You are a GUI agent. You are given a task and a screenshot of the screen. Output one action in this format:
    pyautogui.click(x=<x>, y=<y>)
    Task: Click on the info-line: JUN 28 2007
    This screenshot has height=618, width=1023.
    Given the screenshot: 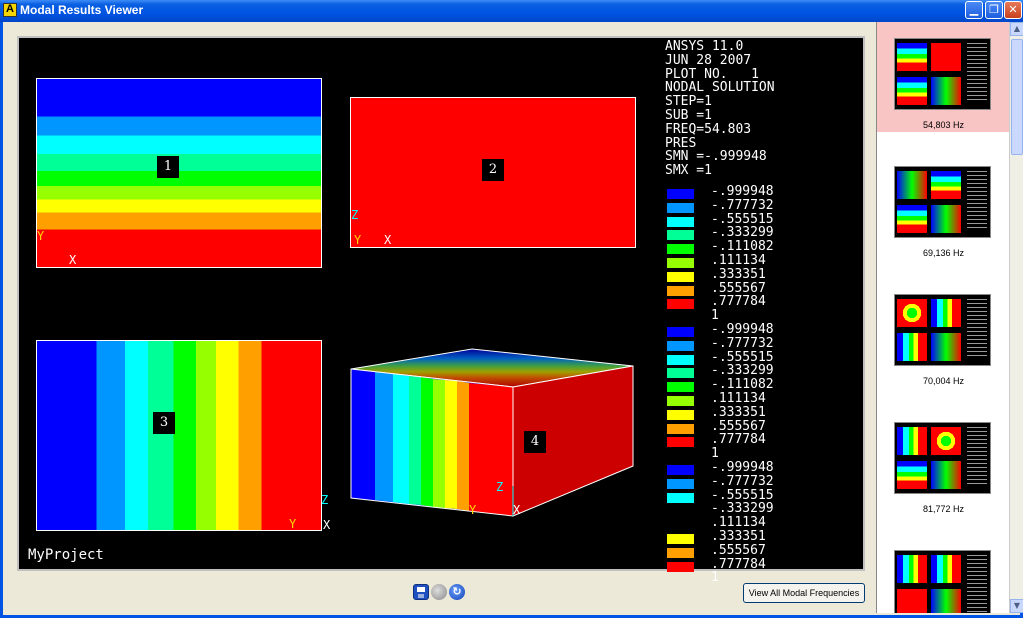 What is the action you would take?
    pyautogui.click(x=708, y=60)
    